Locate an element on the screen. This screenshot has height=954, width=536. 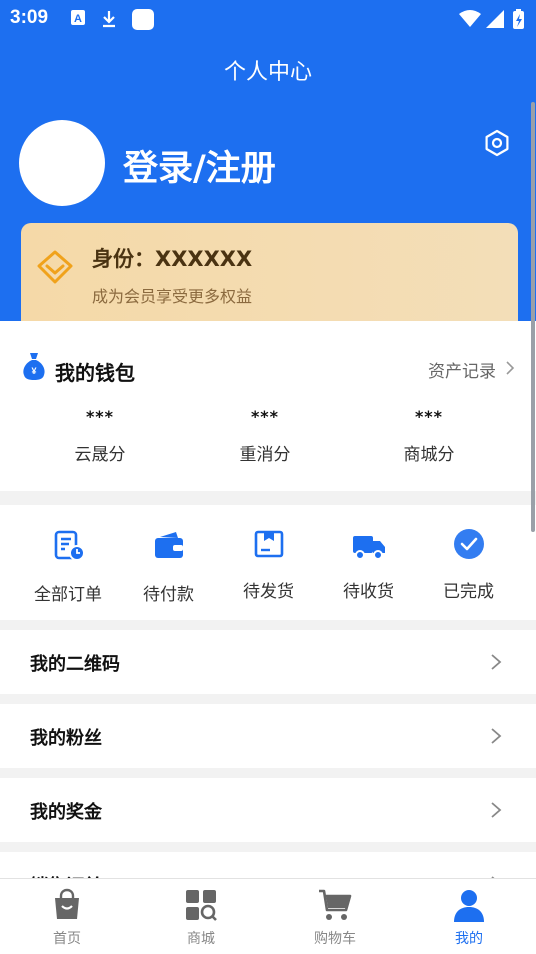
order-label: 已完成 is located at coordinates (468, 592).